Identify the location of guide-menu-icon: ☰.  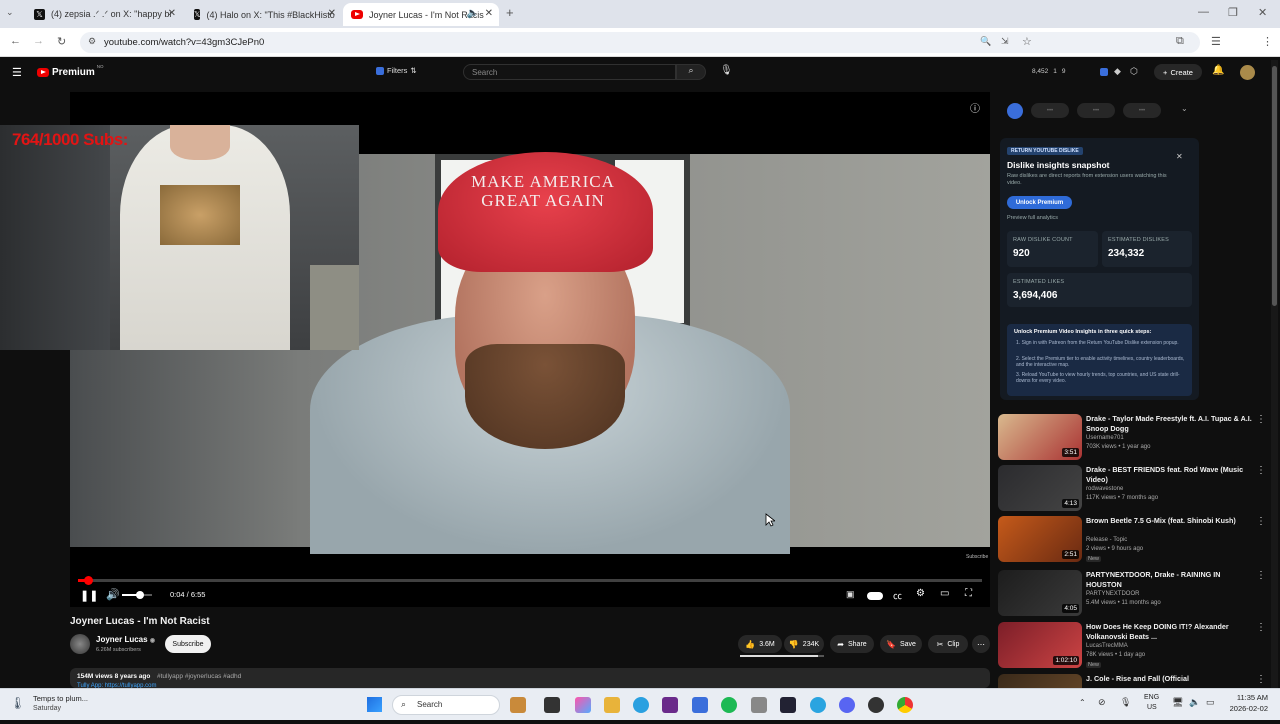
(17, 72).